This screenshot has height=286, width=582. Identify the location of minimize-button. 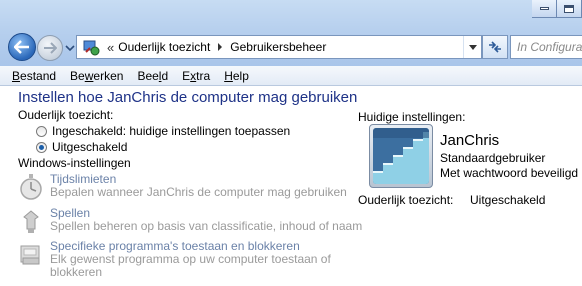
(544, 9).